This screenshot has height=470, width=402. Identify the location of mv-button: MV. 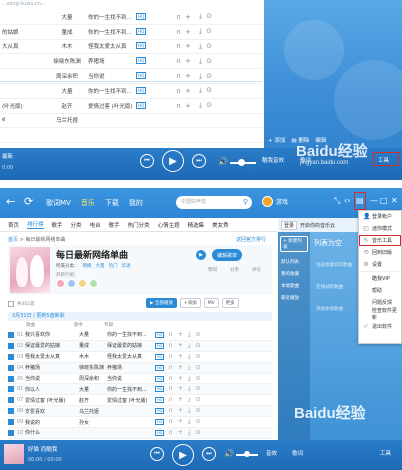
(211, 303).